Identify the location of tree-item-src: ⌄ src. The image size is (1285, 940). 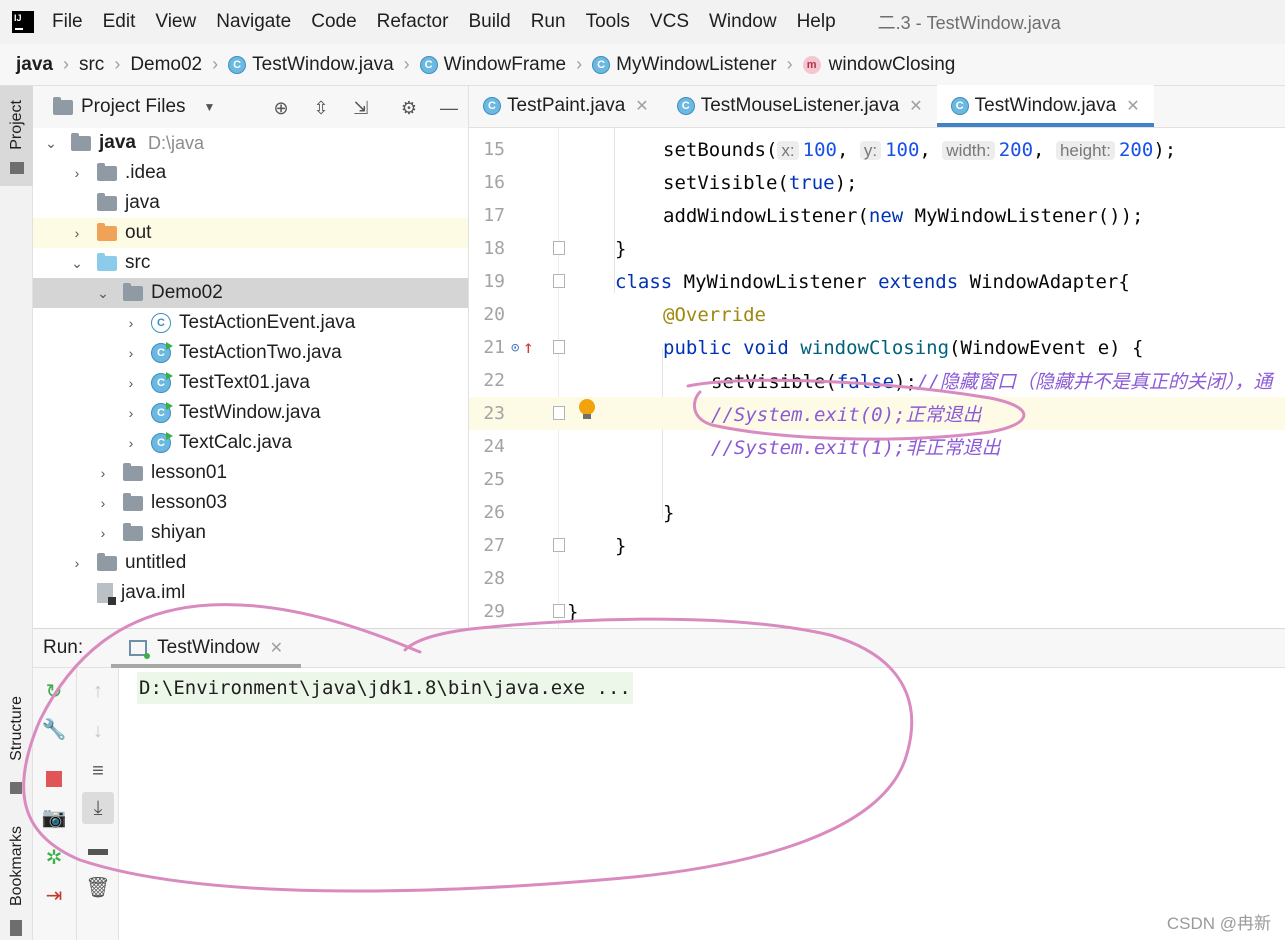
(250, 263).